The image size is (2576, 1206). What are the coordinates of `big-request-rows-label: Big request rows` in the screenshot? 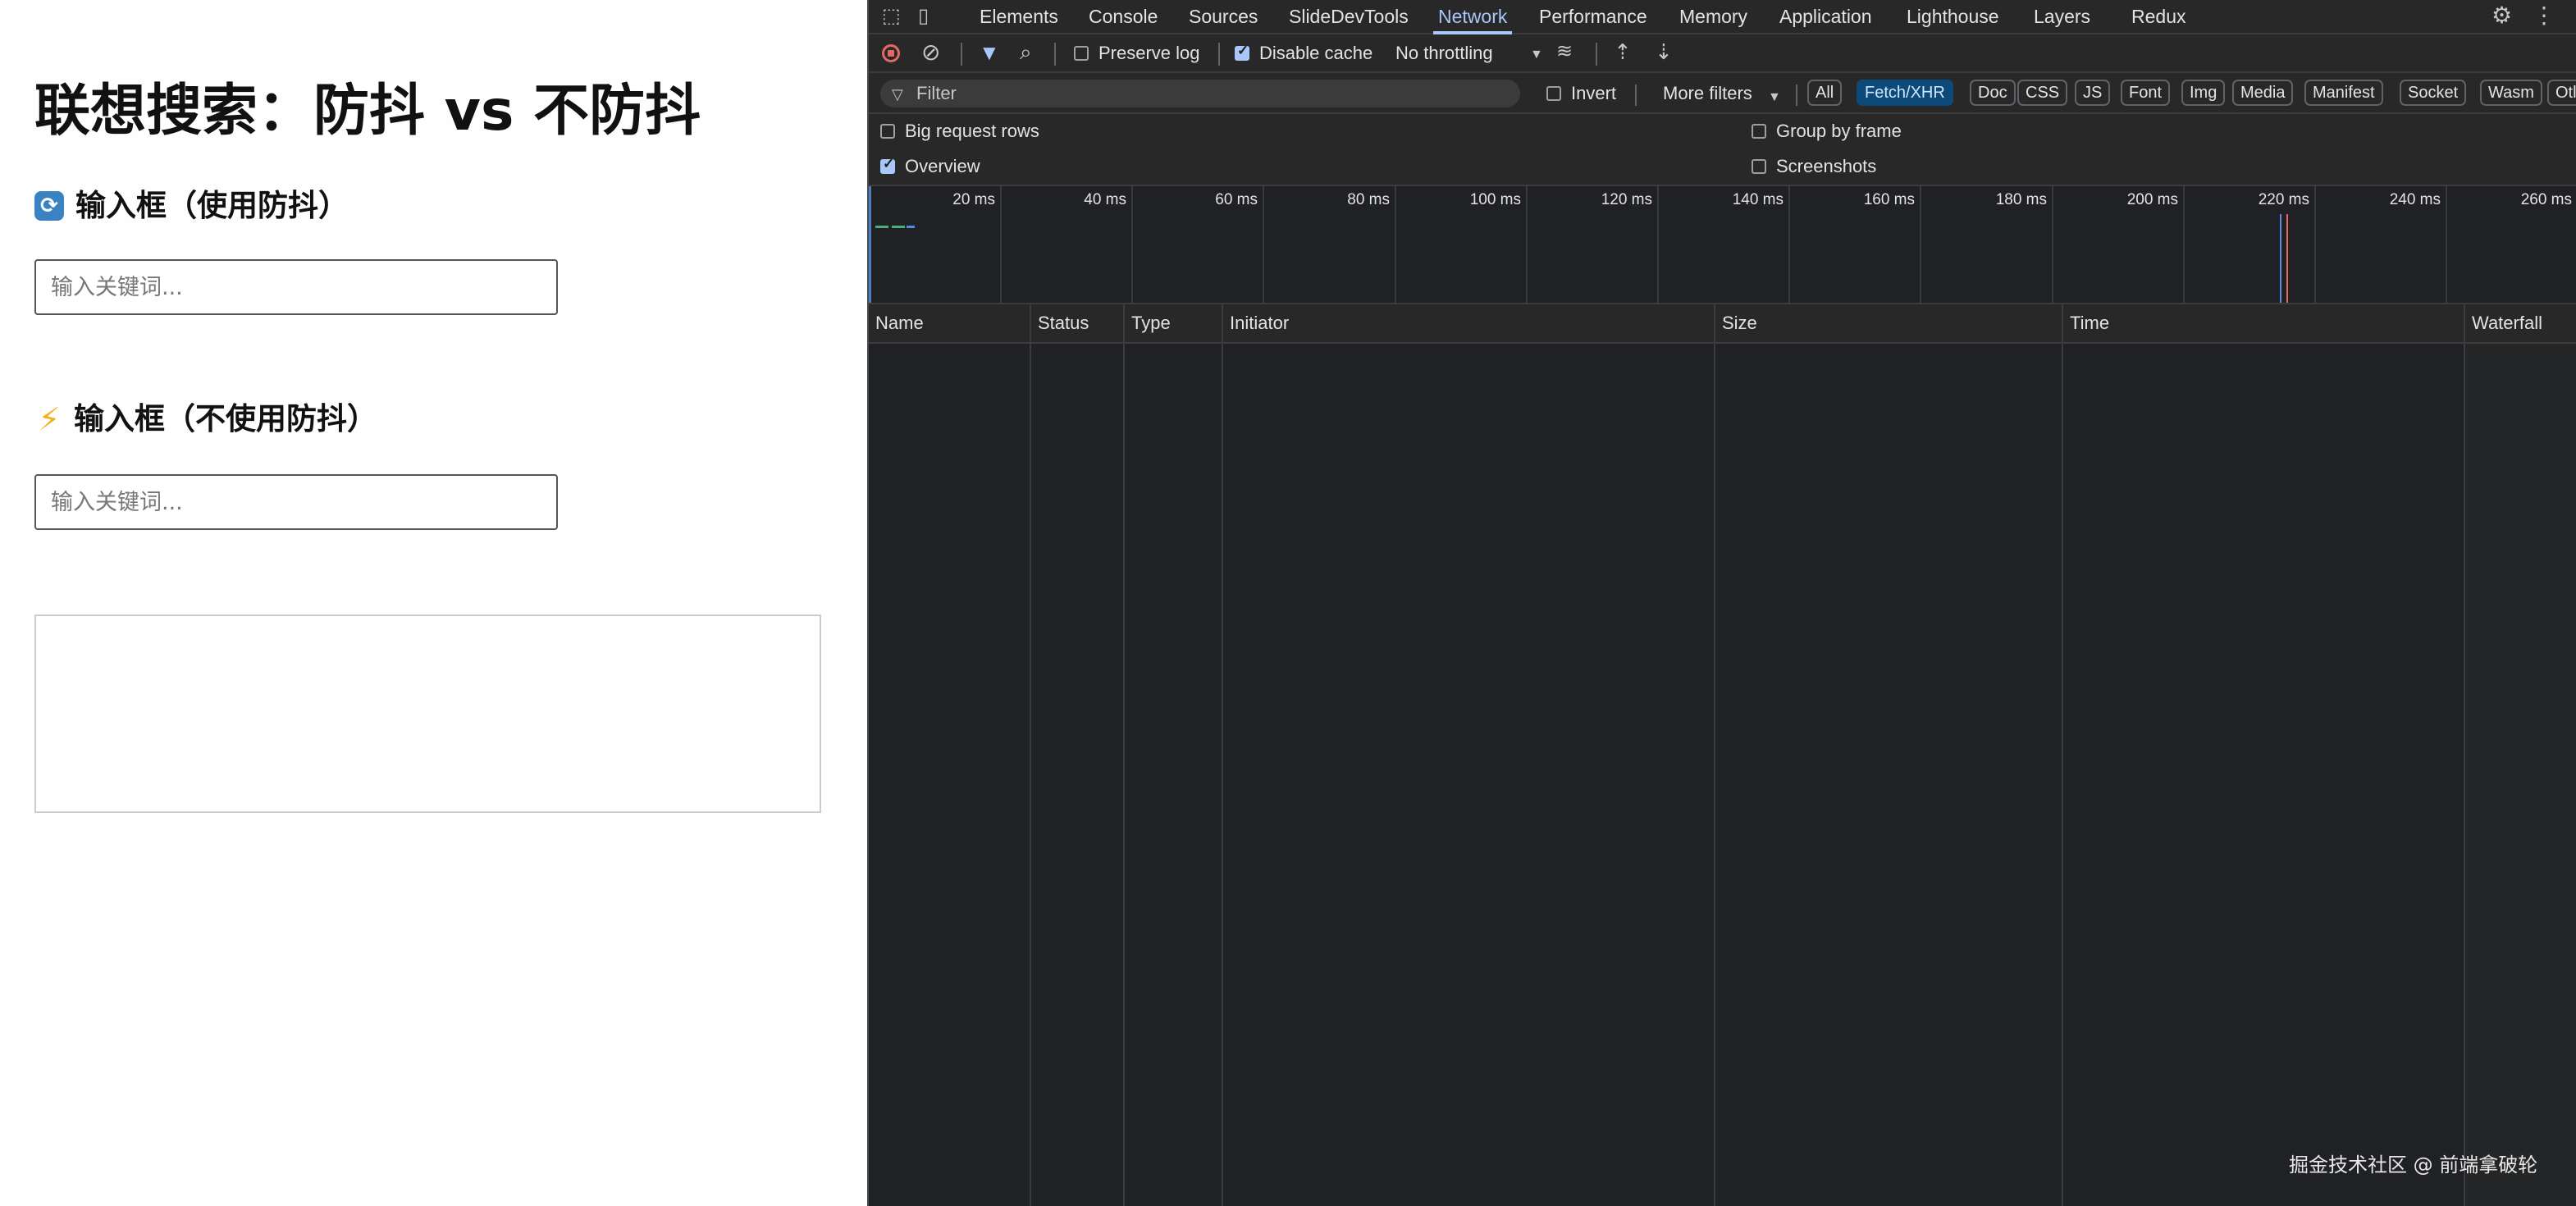 It's located at (972, 131).